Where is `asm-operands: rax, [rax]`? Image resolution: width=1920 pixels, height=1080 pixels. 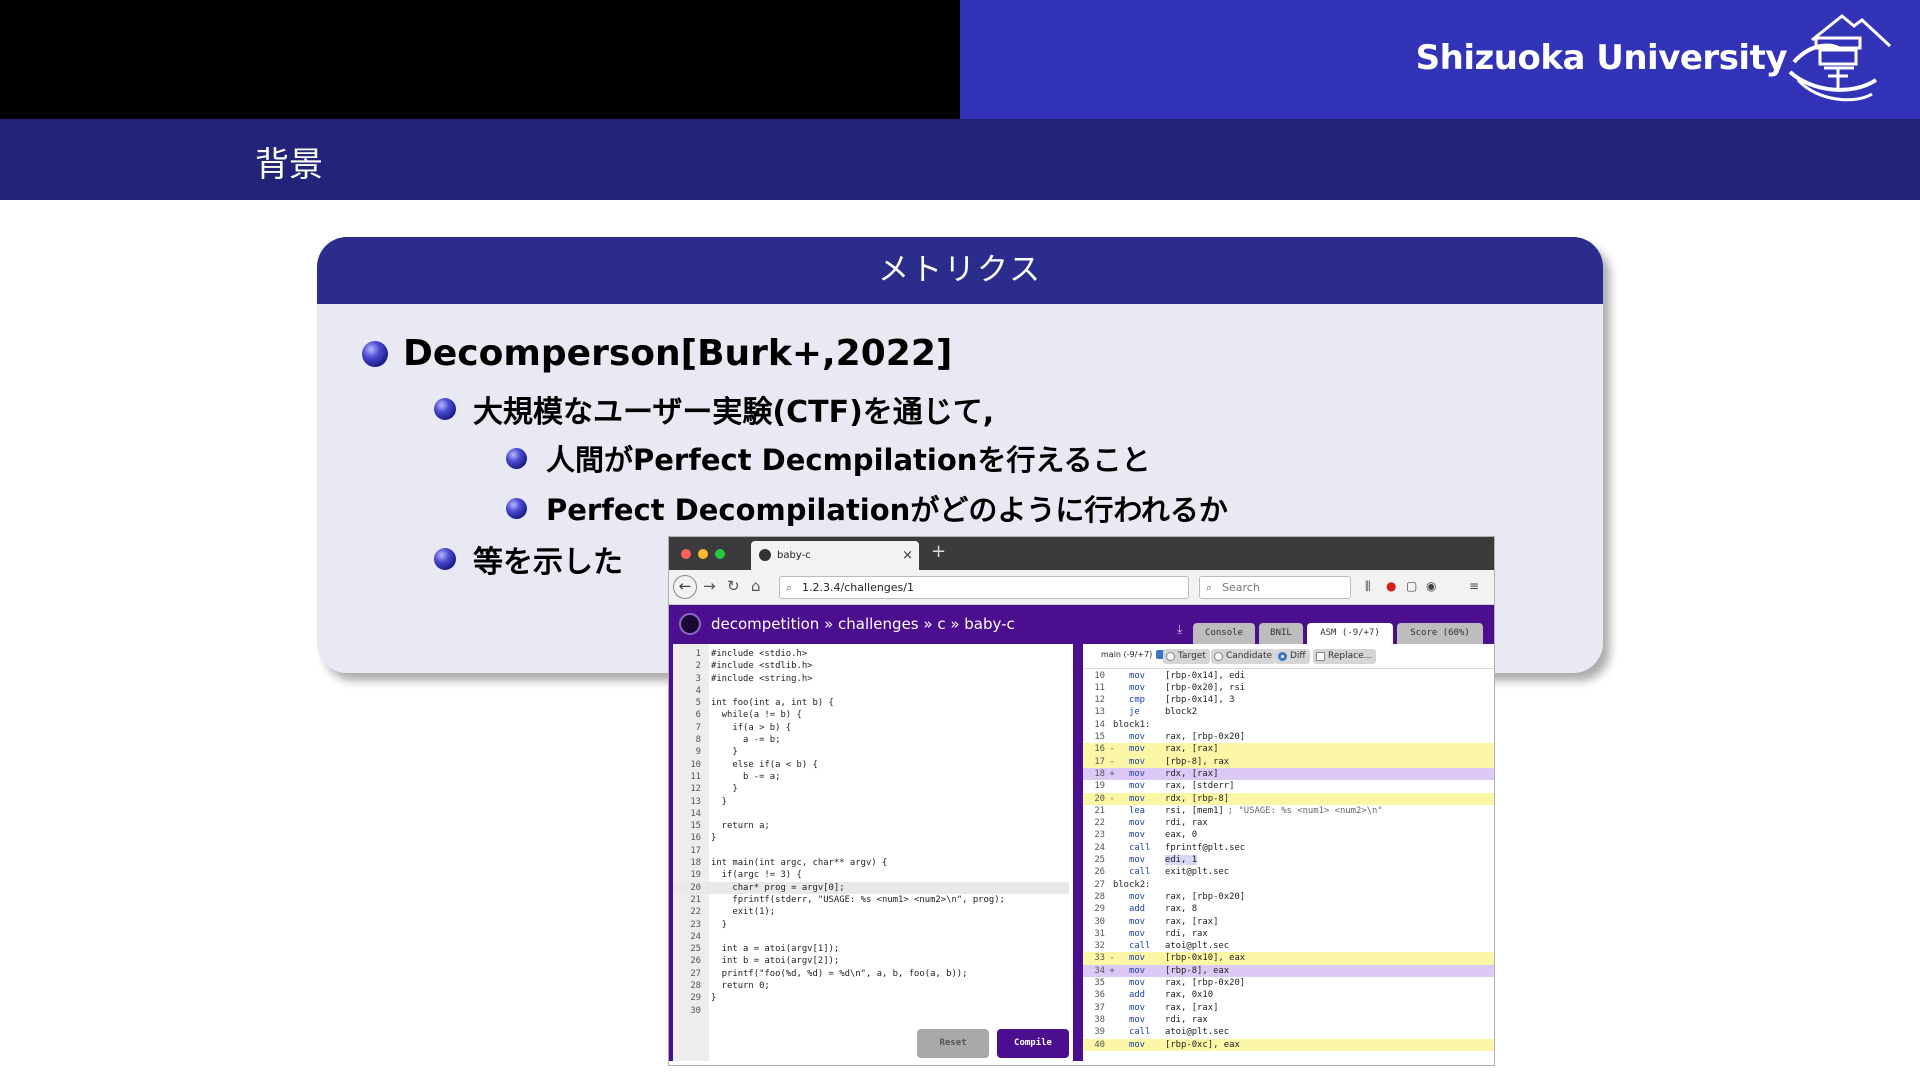 asm-operands: rax, [rax] is located at coordinates (1192, 749).